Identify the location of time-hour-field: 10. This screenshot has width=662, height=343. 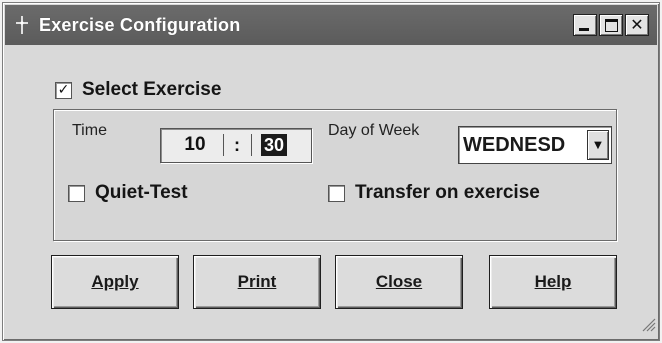
(195, 145).